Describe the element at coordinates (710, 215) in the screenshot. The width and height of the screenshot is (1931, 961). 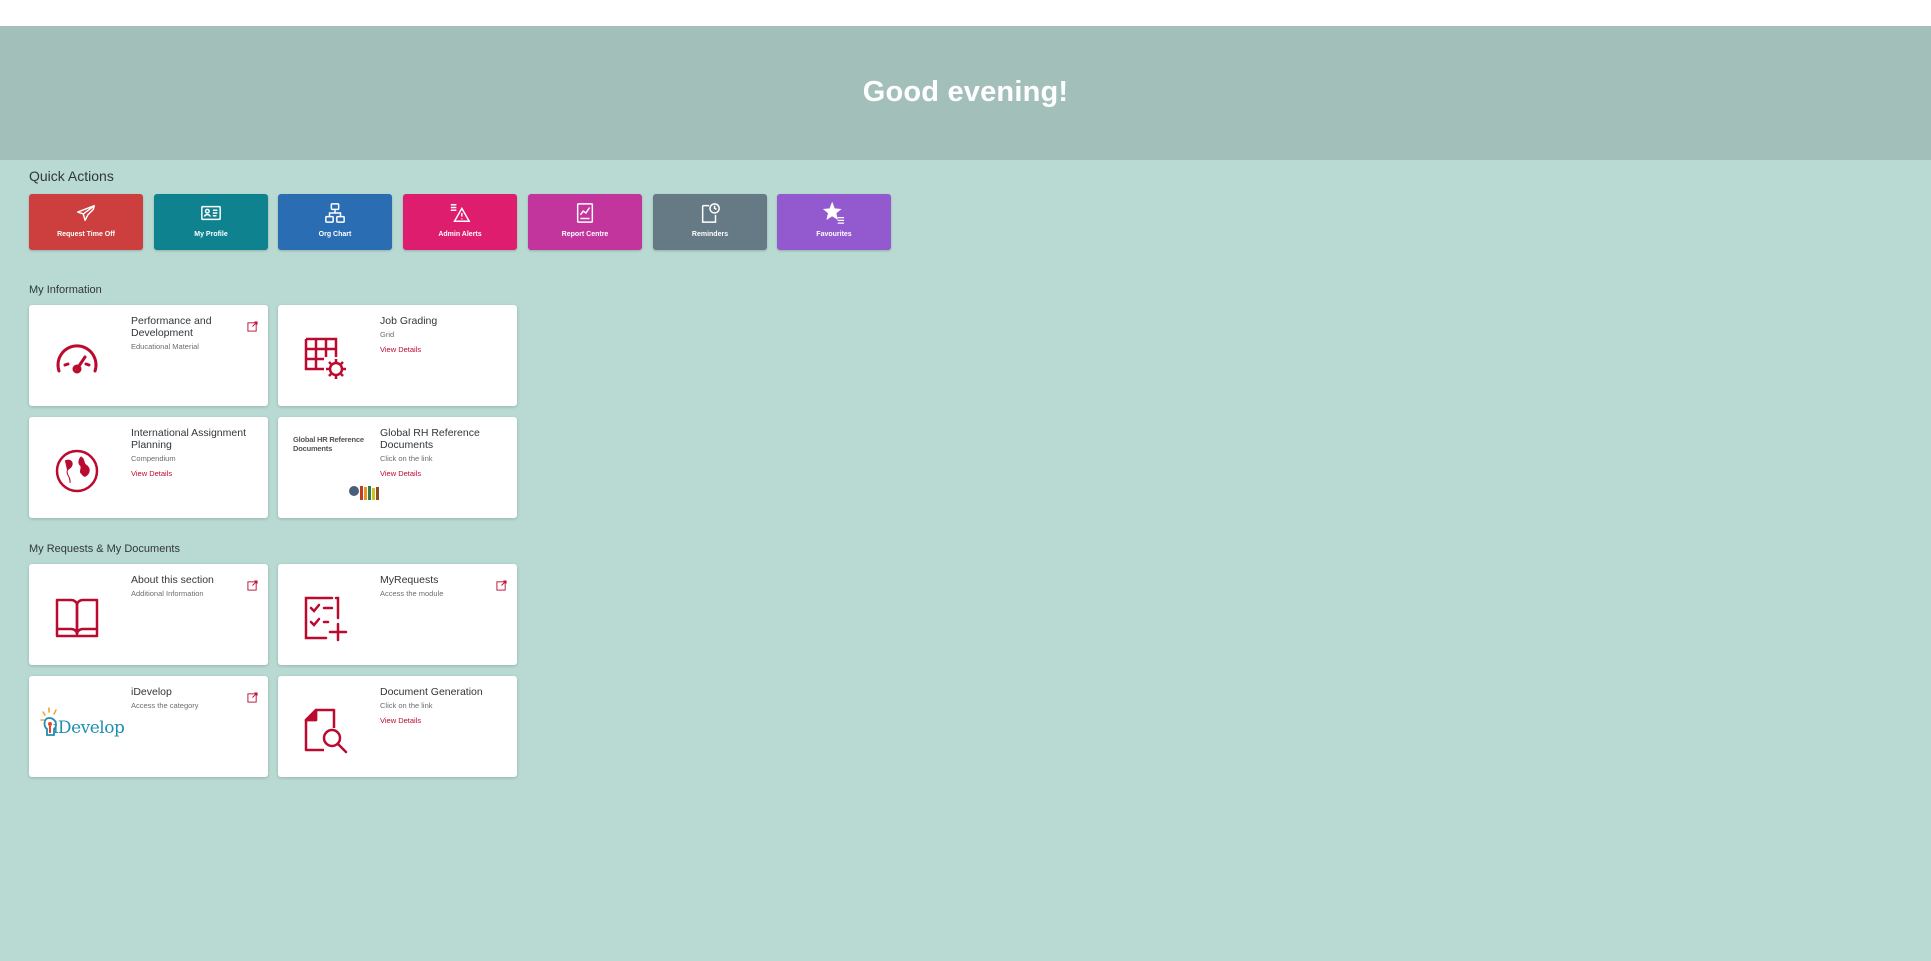
I see `reminder-icon` at that location.